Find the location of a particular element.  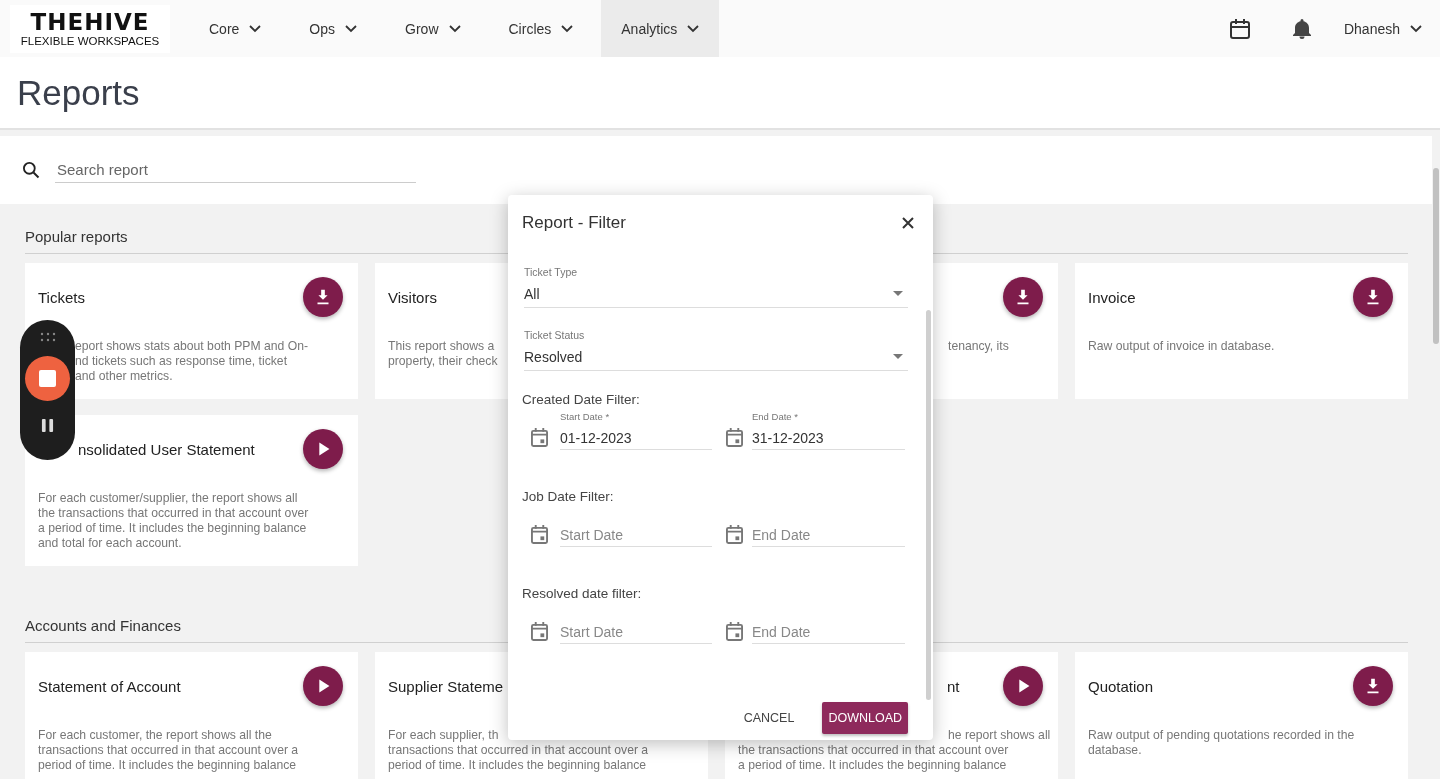

description-line: eport shows stats about both PPM and On- is located at coordinates (192, 346).